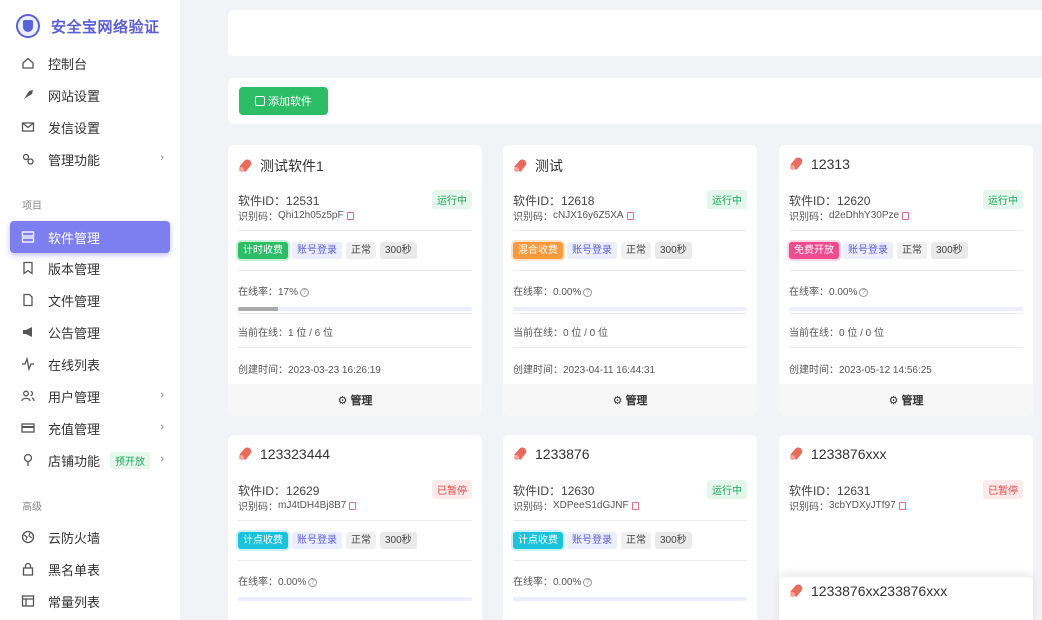  What do you see at coordinates (452, 489) in the screenshot?
I see `status-badge: 已暂停` at bounding box center [452, 489].